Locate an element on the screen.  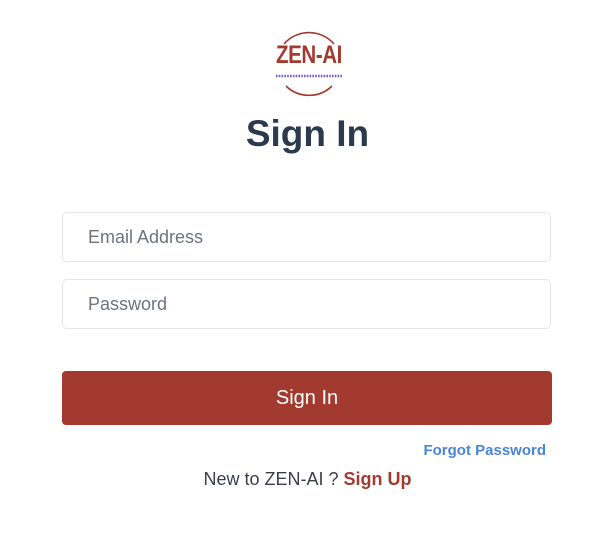
sign-in-button: Sign In is located at coordinates (307, 398).